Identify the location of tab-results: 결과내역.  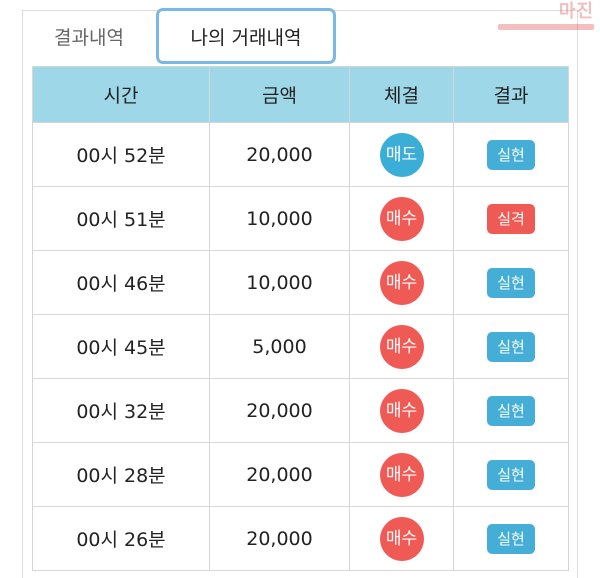
(89, 36).